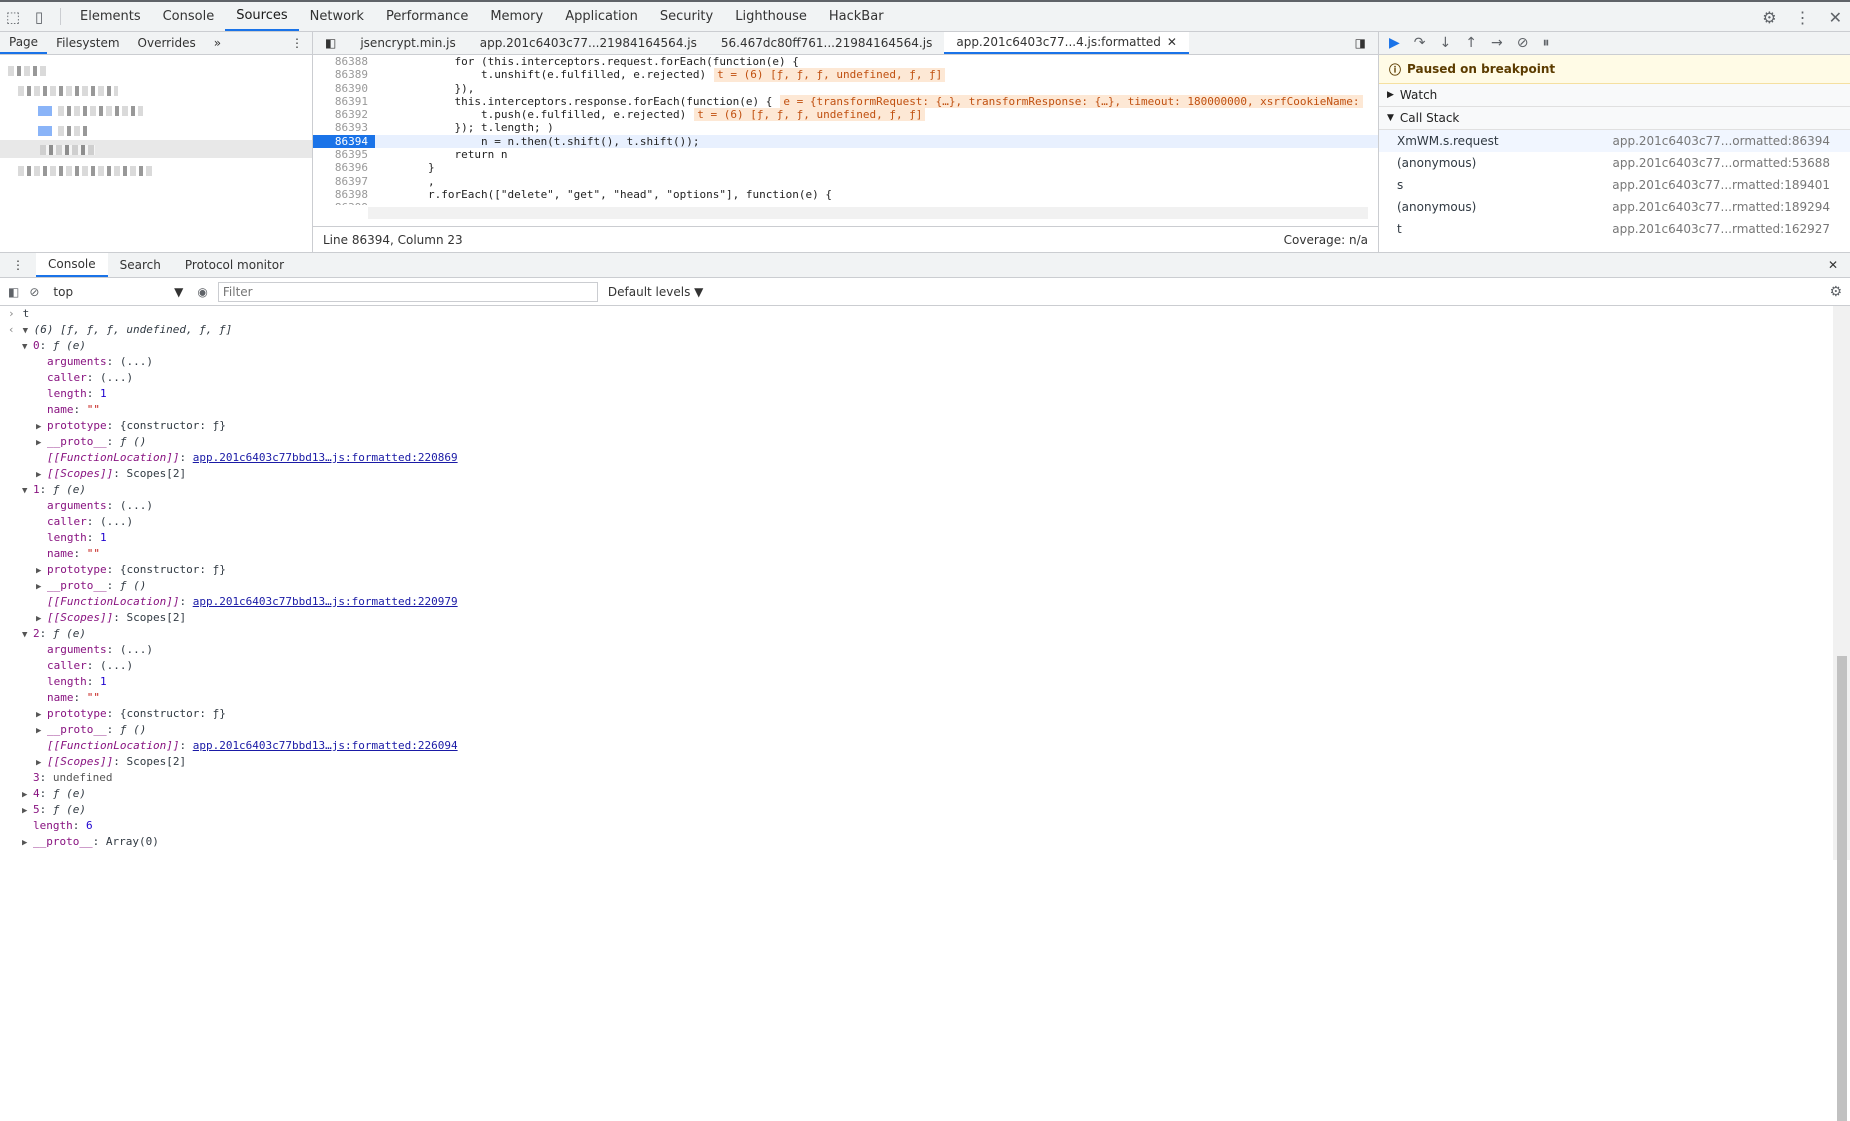 Image resolution: width=1850 pixels, height=1121 pixels. Describe the element at coordinates (344, 114) in the screenshot. I see `line-number: 86392` at that location.